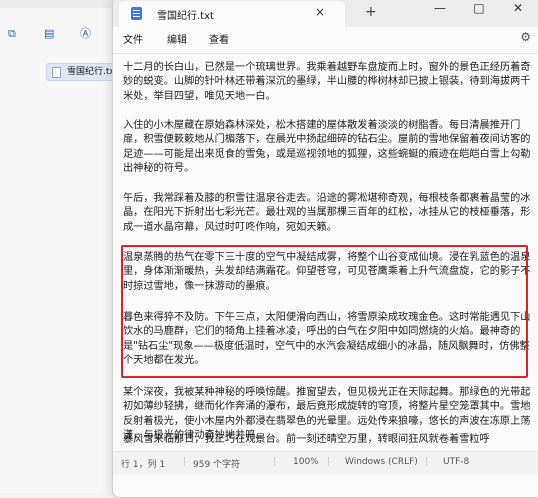  I want to click on rename-icon: Ⓐ, so click(86, 34).